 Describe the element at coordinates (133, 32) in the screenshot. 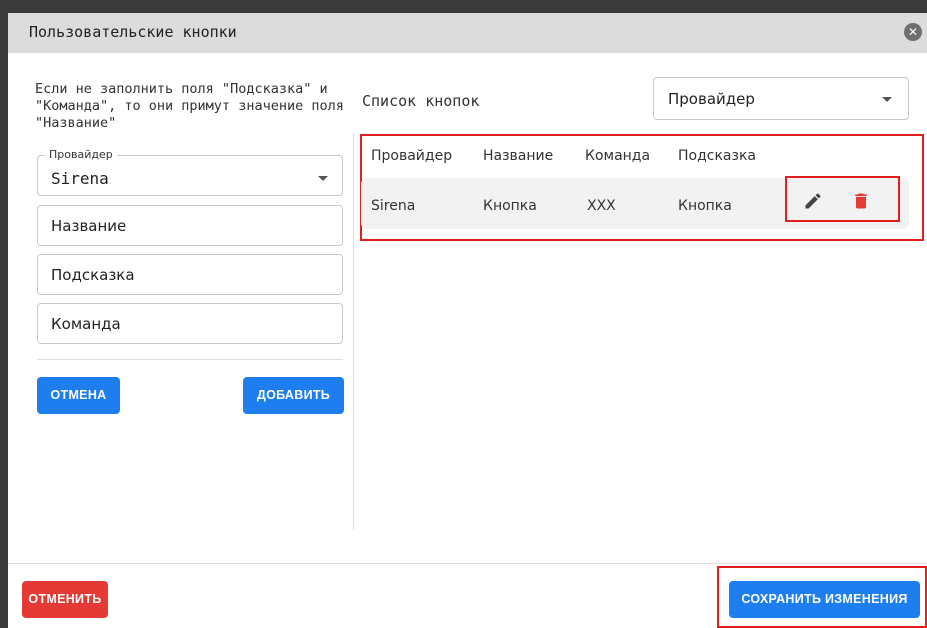

I see `dialog-title: Пользовательские кнопки` at that location.